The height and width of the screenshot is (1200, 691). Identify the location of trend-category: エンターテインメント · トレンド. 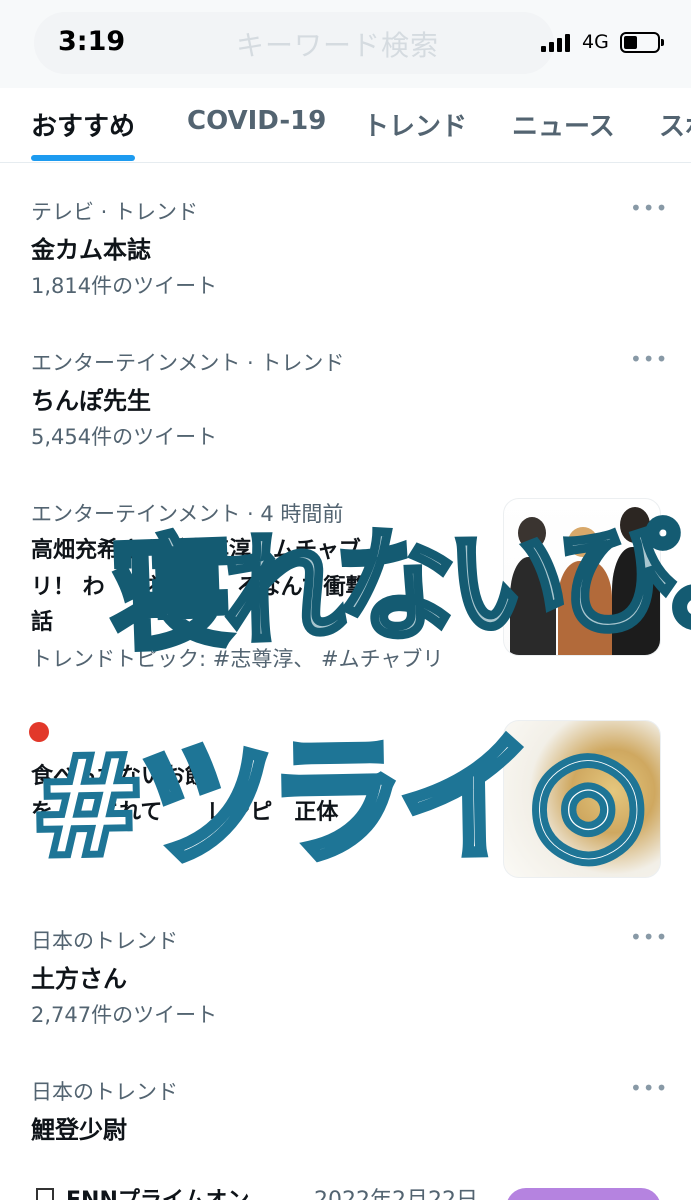
(188, 363).